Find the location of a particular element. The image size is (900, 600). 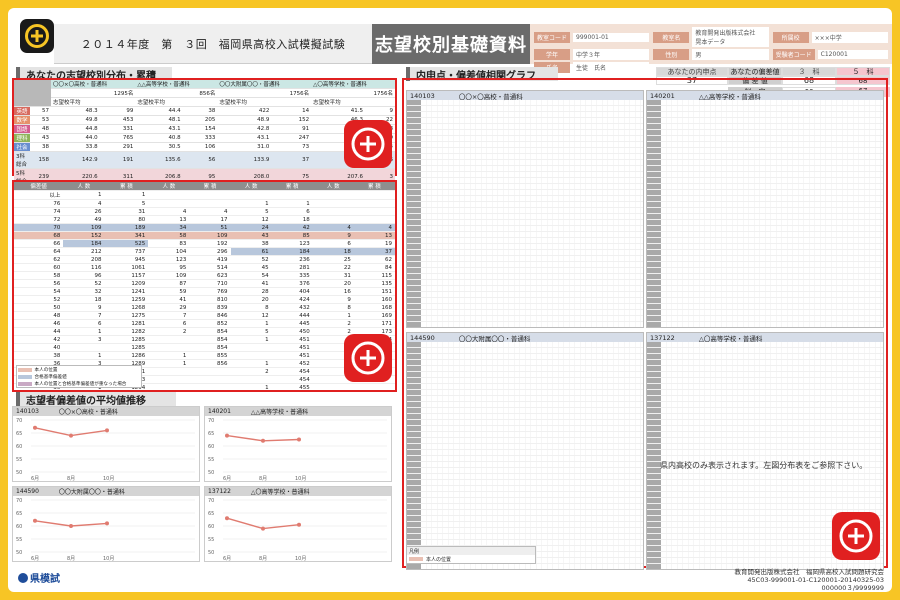

zoom-cumulative-button is located at coordinates (368, 358).